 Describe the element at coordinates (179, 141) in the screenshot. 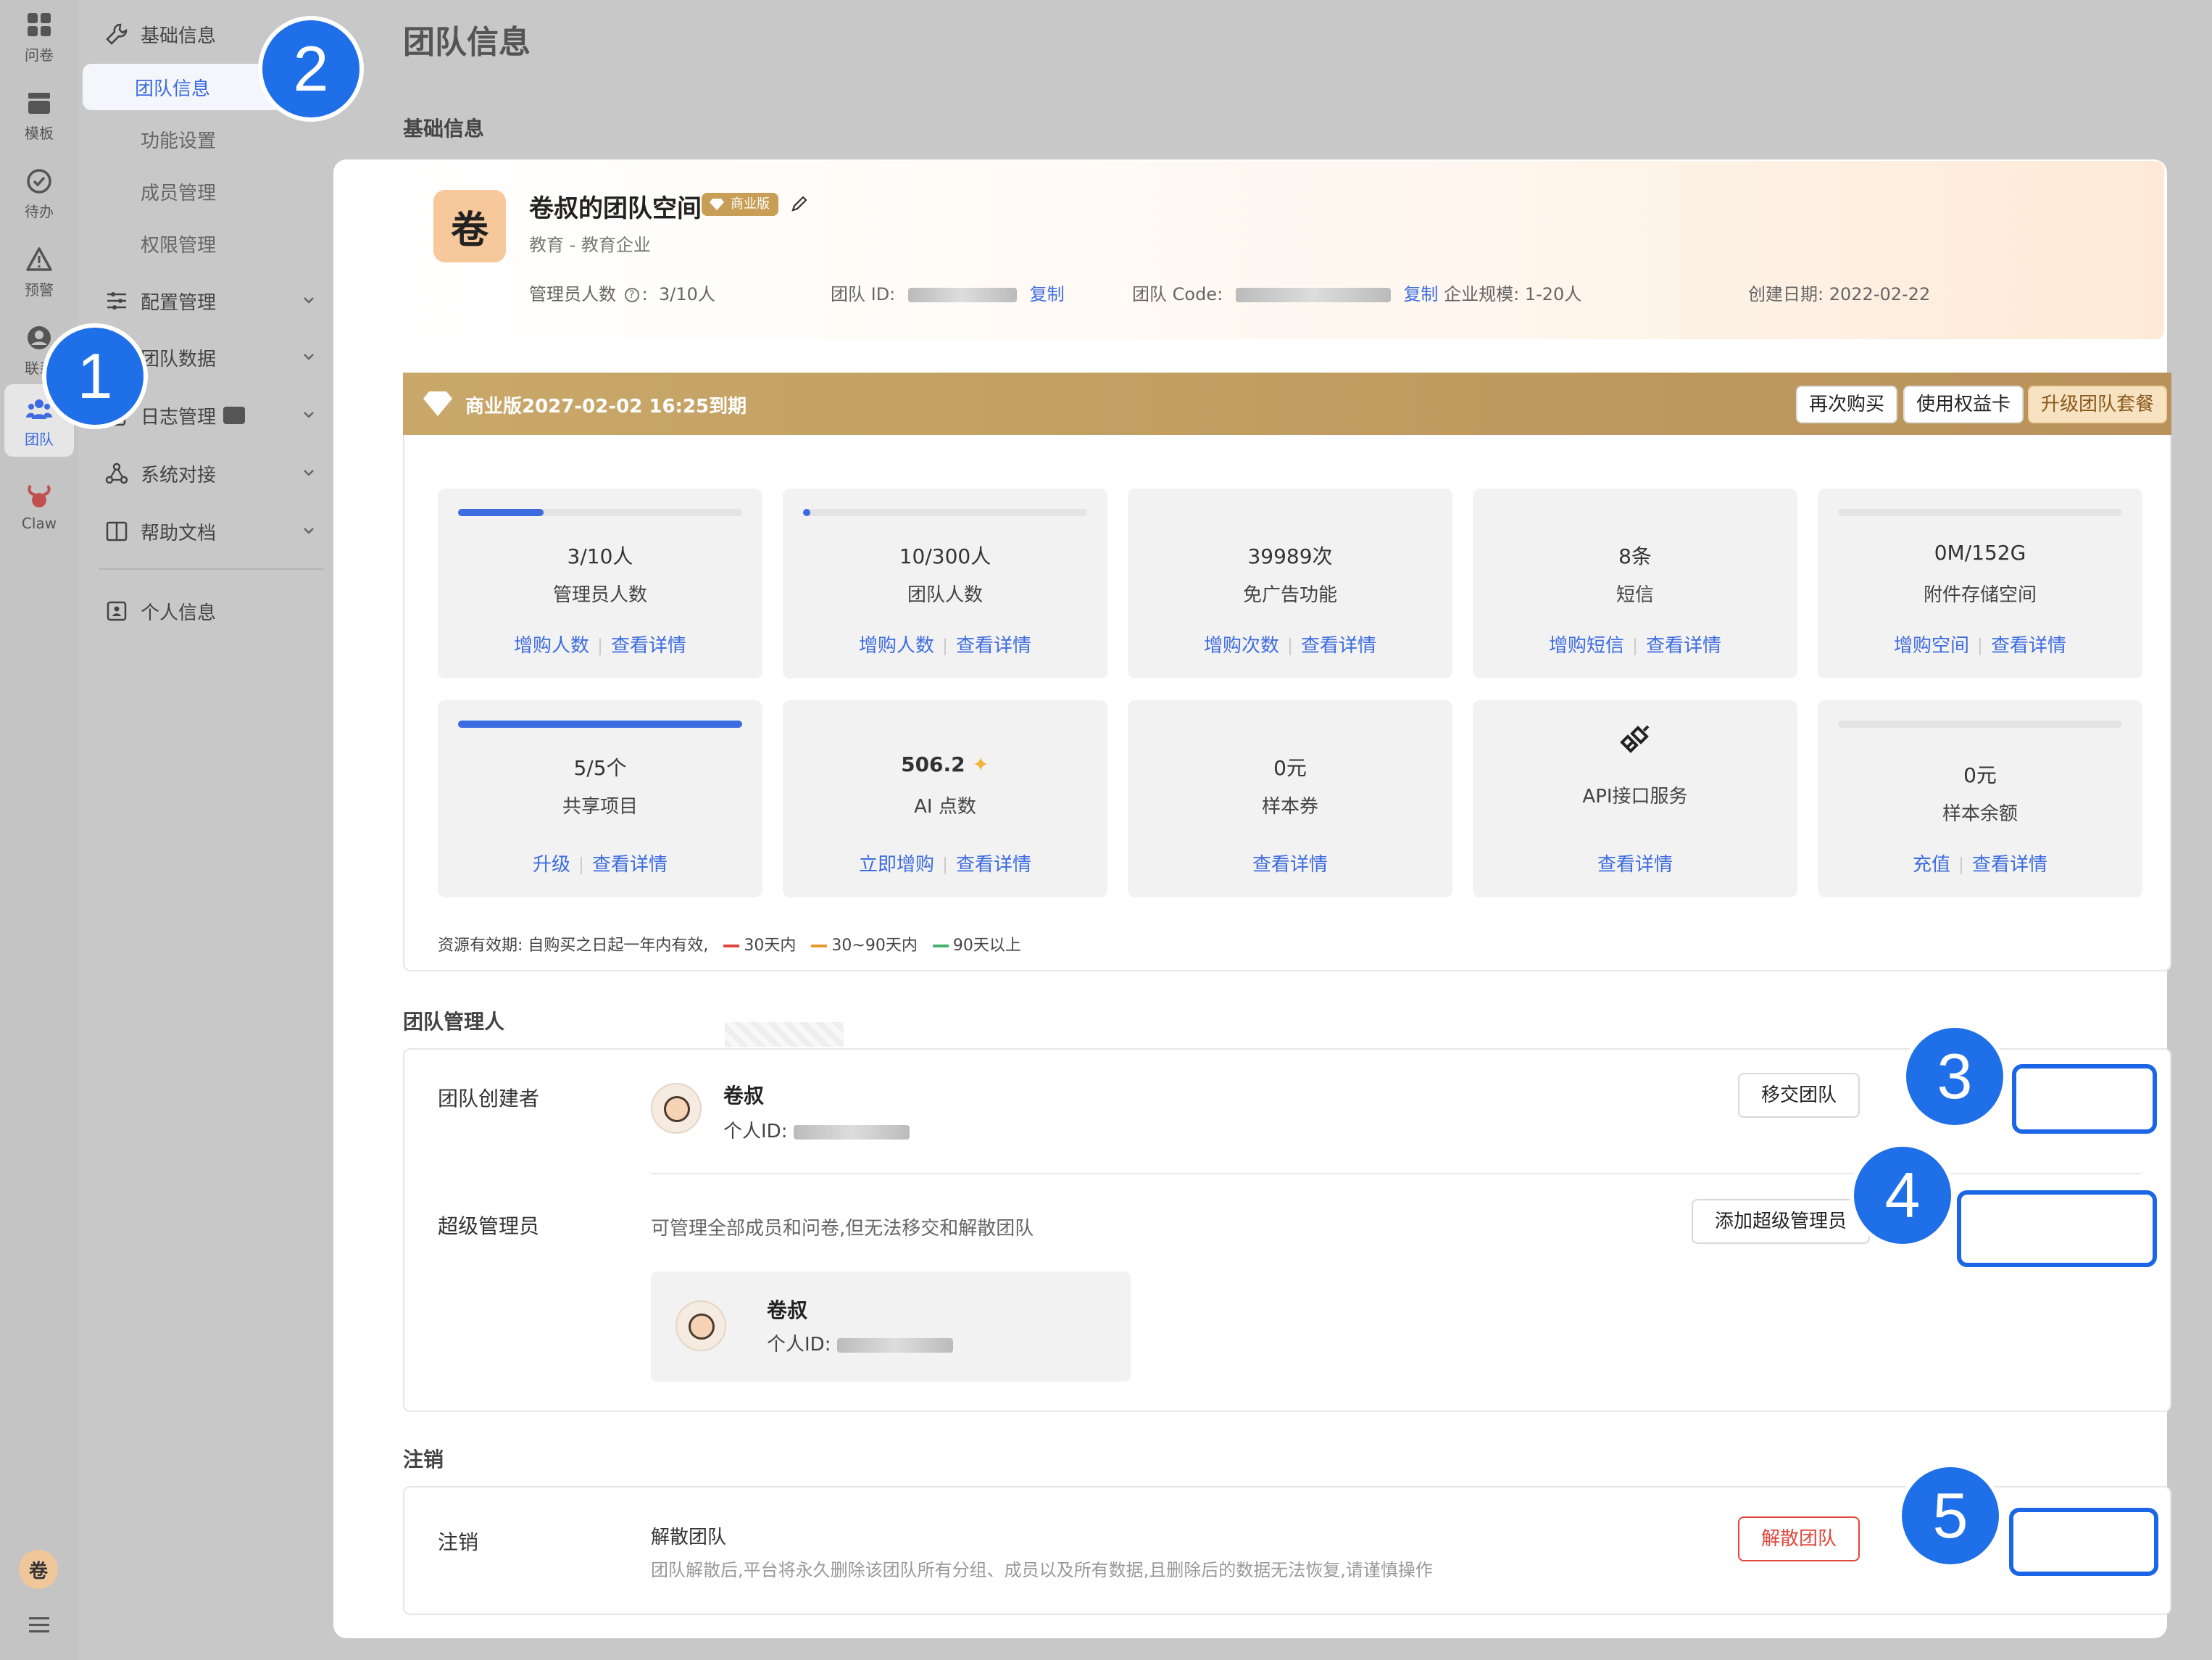

I see `nav-label: 功能设置` at that location.